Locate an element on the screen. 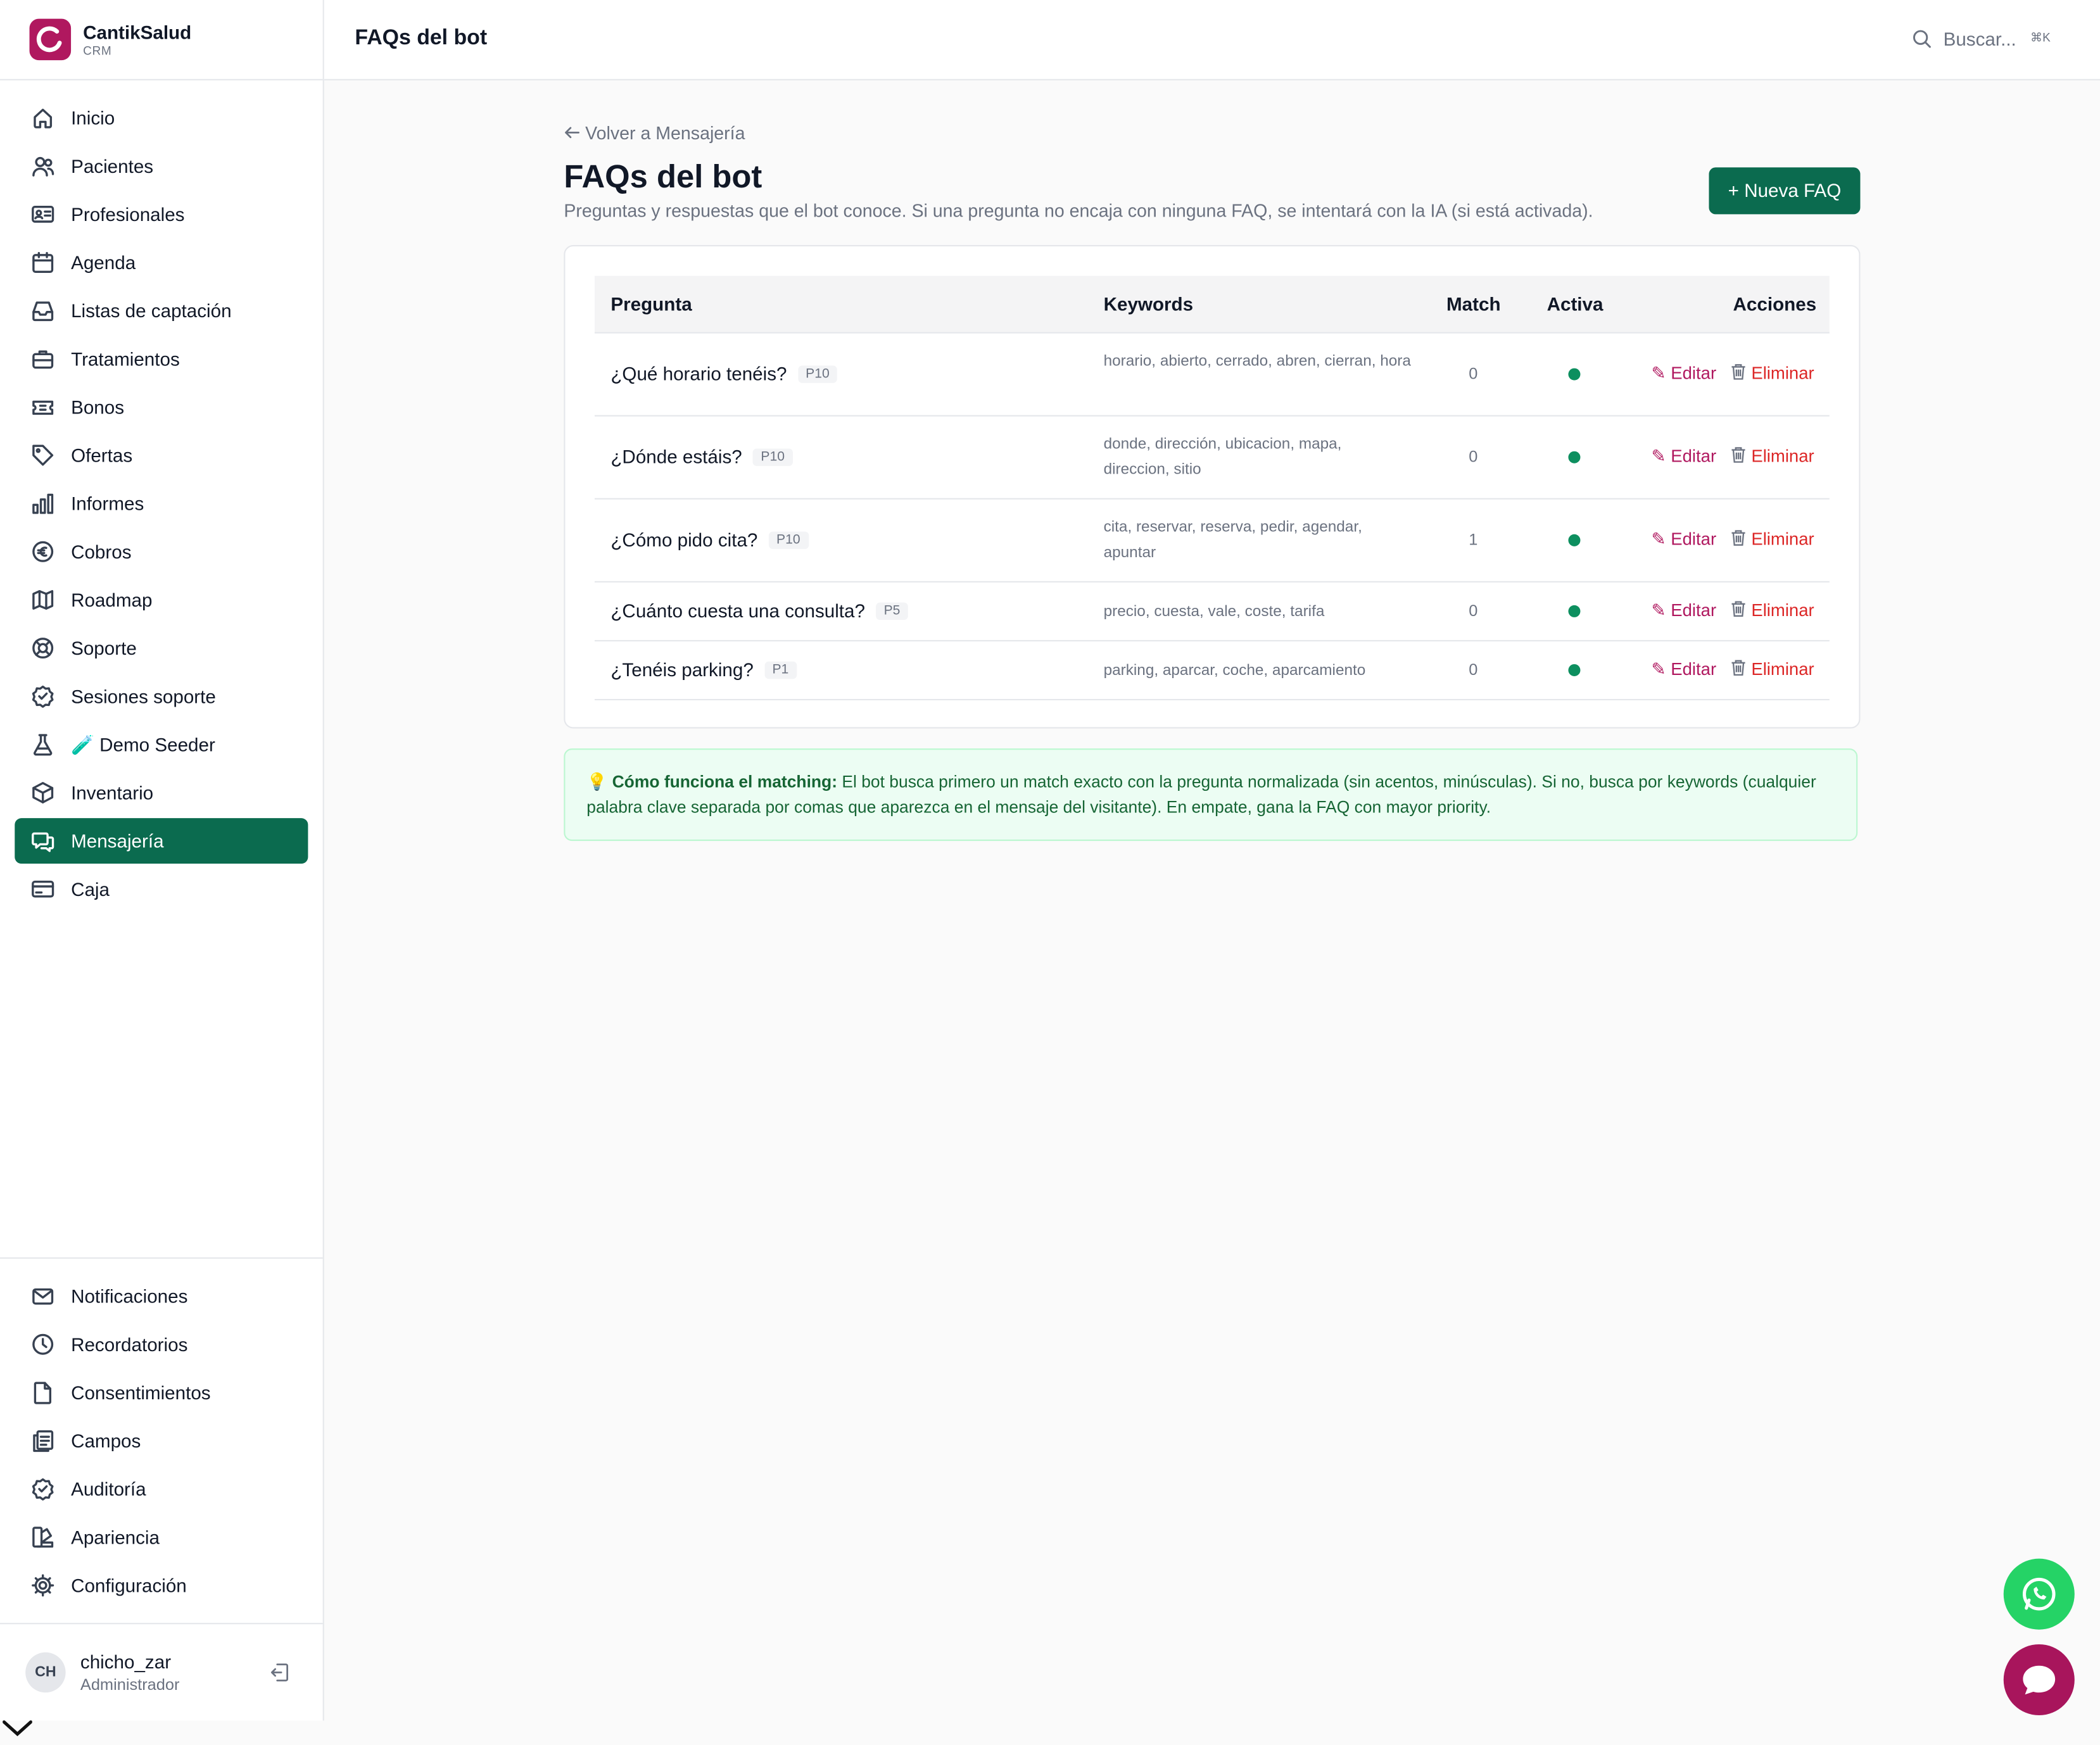 The height and width of the screenshot is (1745, 2100). header-keywords: Keywords is located at coordinates (1148, 304).